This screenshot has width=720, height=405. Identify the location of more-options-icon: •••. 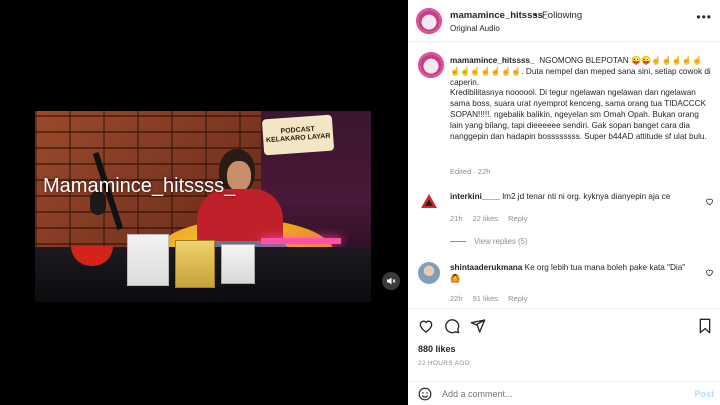
(704, 17).